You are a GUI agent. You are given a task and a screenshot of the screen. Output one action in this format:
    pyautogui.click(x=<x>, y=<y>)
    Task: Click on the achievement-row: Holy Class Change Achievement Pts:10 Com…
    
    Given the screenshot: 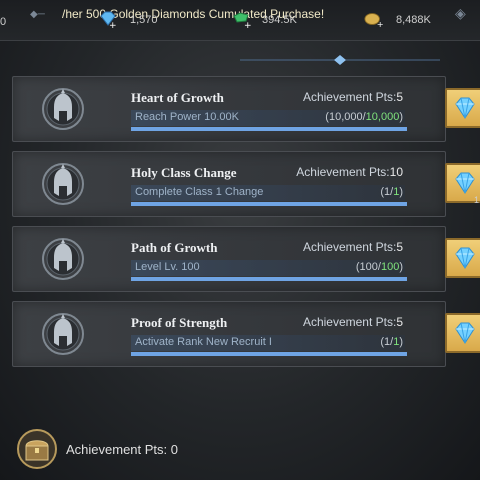 What is the action you would take?
    pyautogui.click(x=229, y=184)
    